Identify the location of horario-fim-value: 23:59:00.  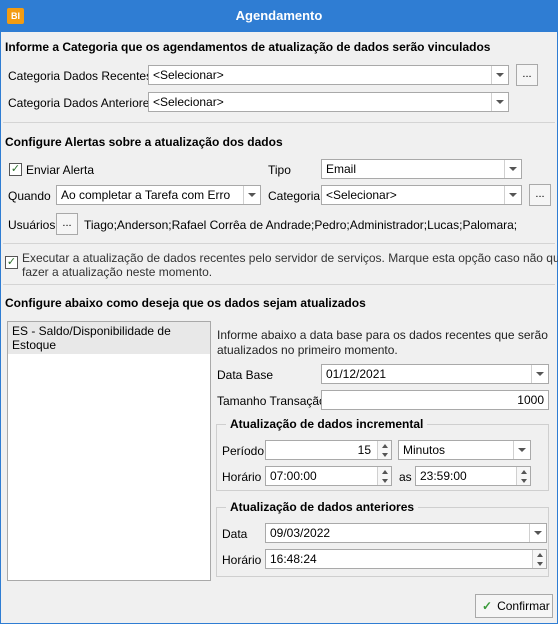
(443, 476).